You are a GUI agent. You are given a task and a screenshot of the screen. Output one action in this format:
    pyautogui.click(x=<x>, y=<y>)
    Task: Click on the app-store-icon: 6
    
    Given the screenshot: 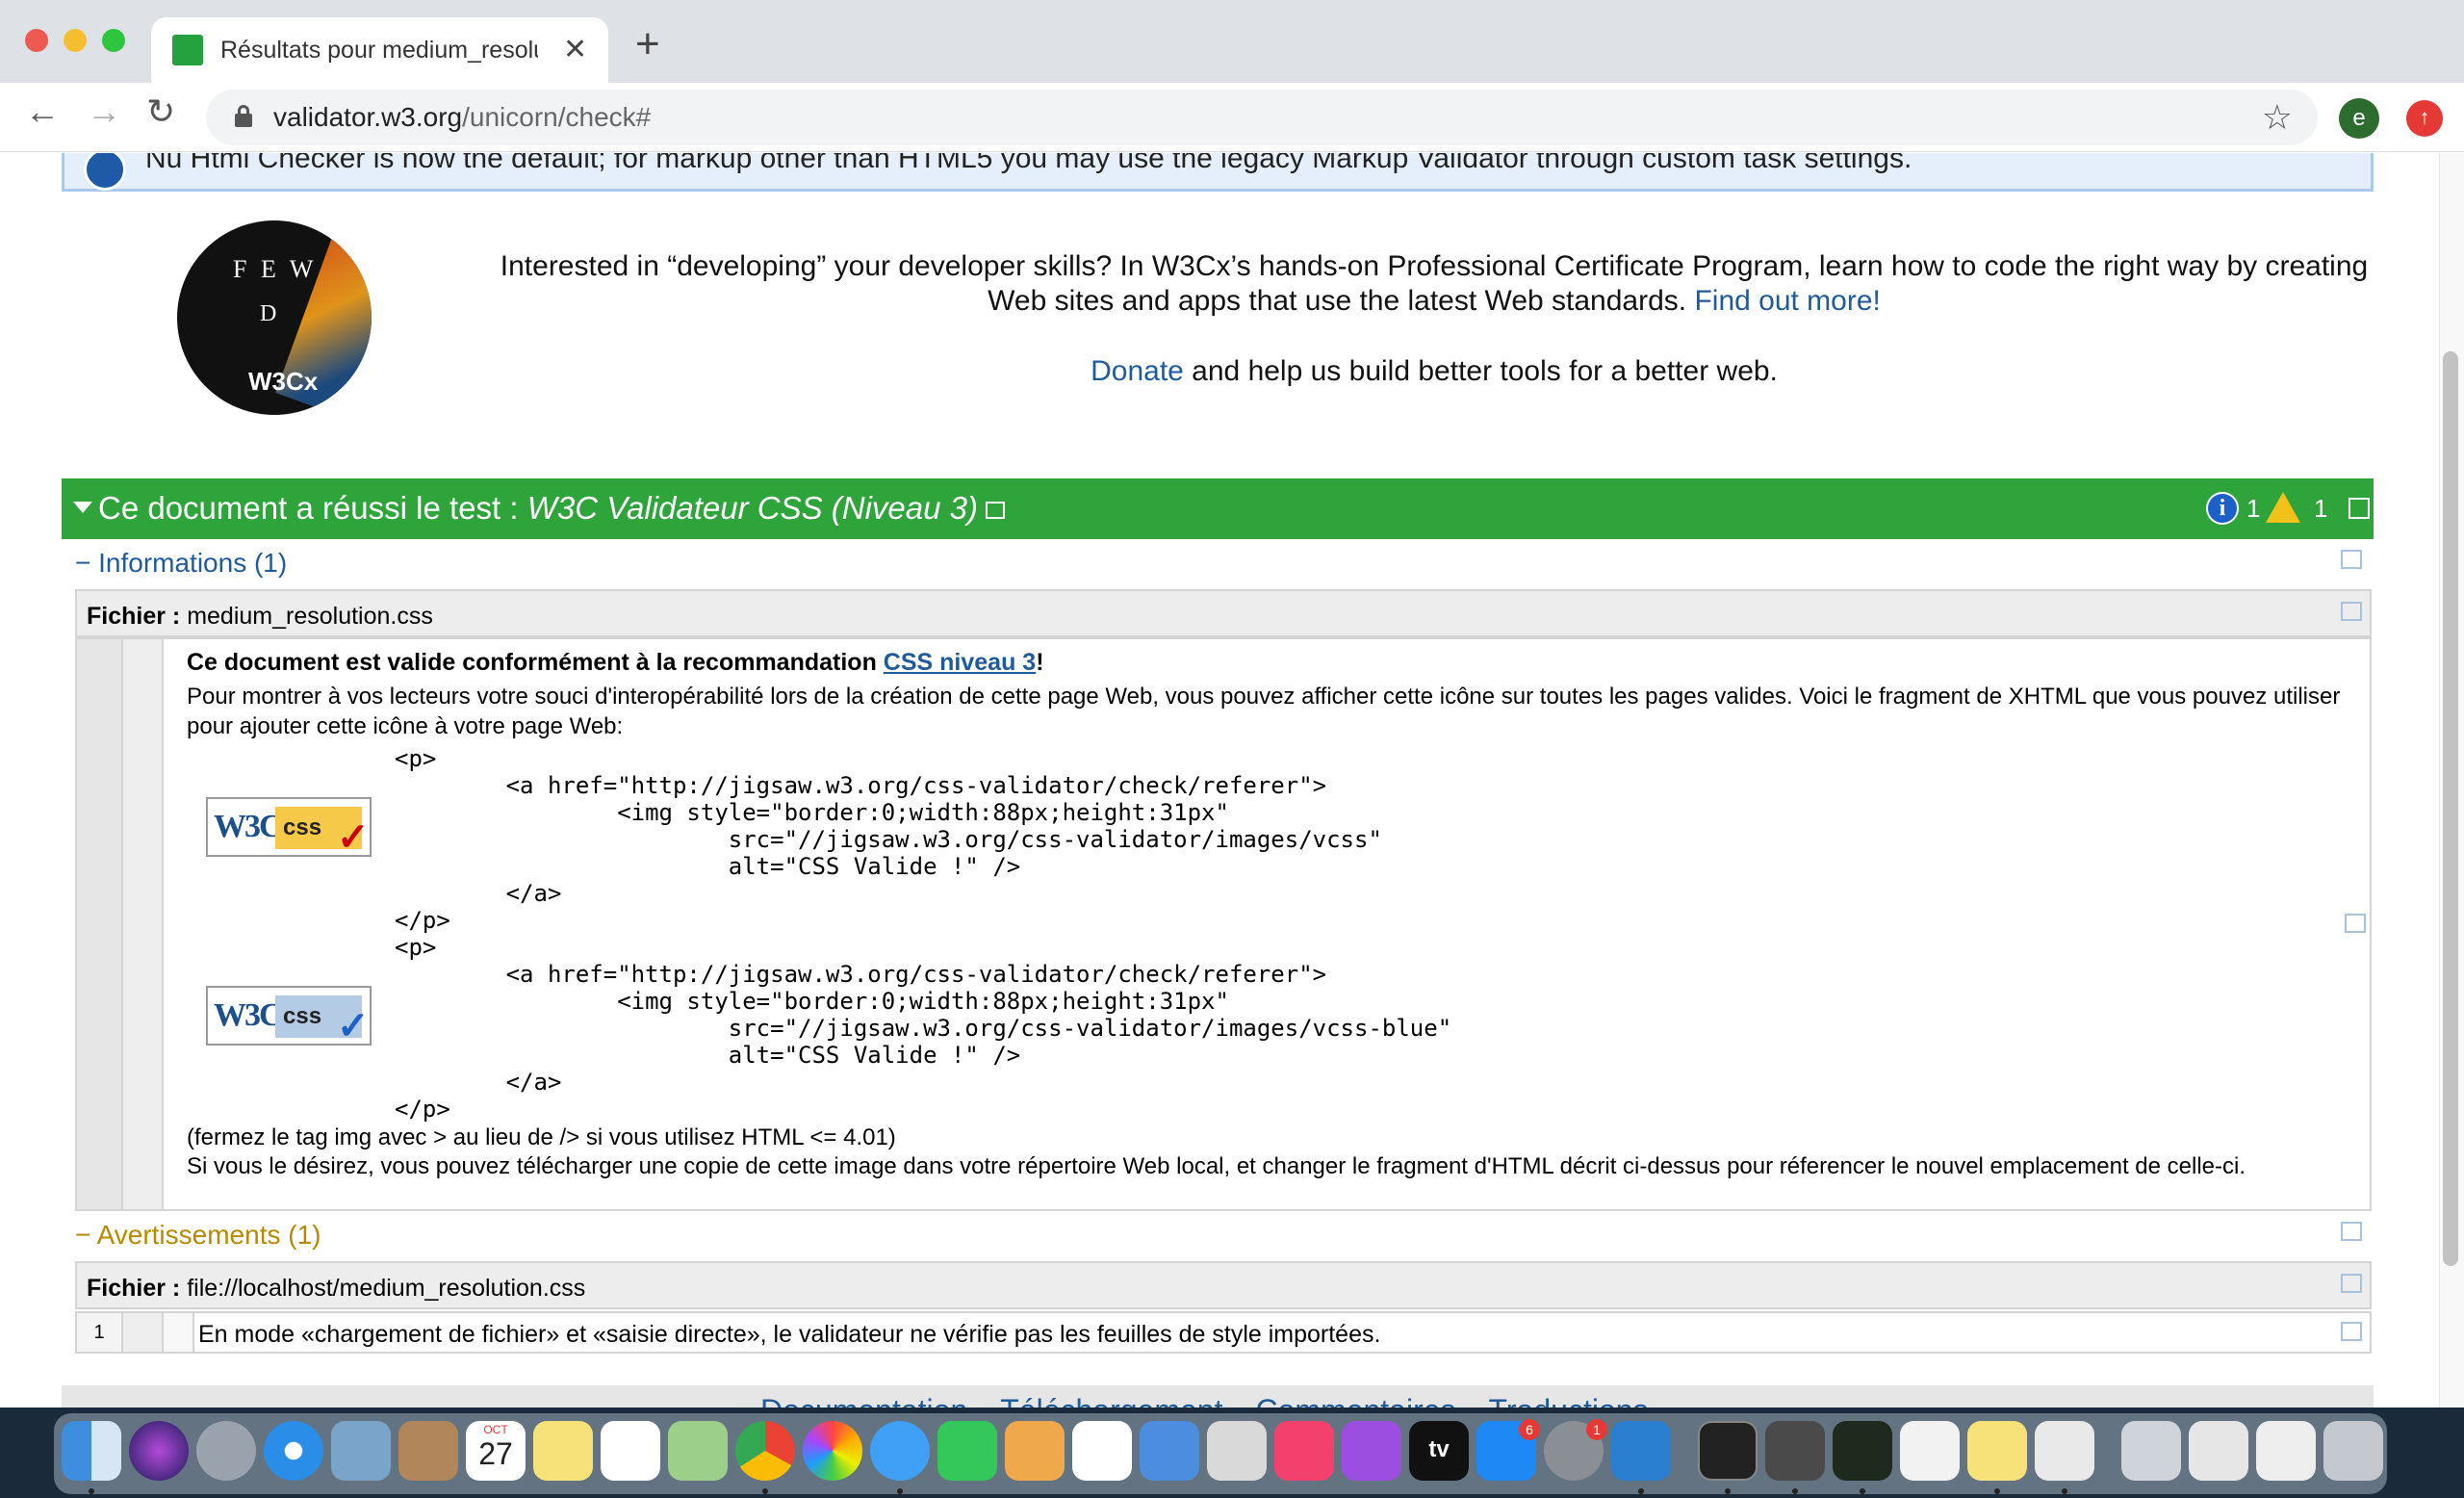 What is the action you would take?
    pyautogui.click(x=1508, y=1450)
    